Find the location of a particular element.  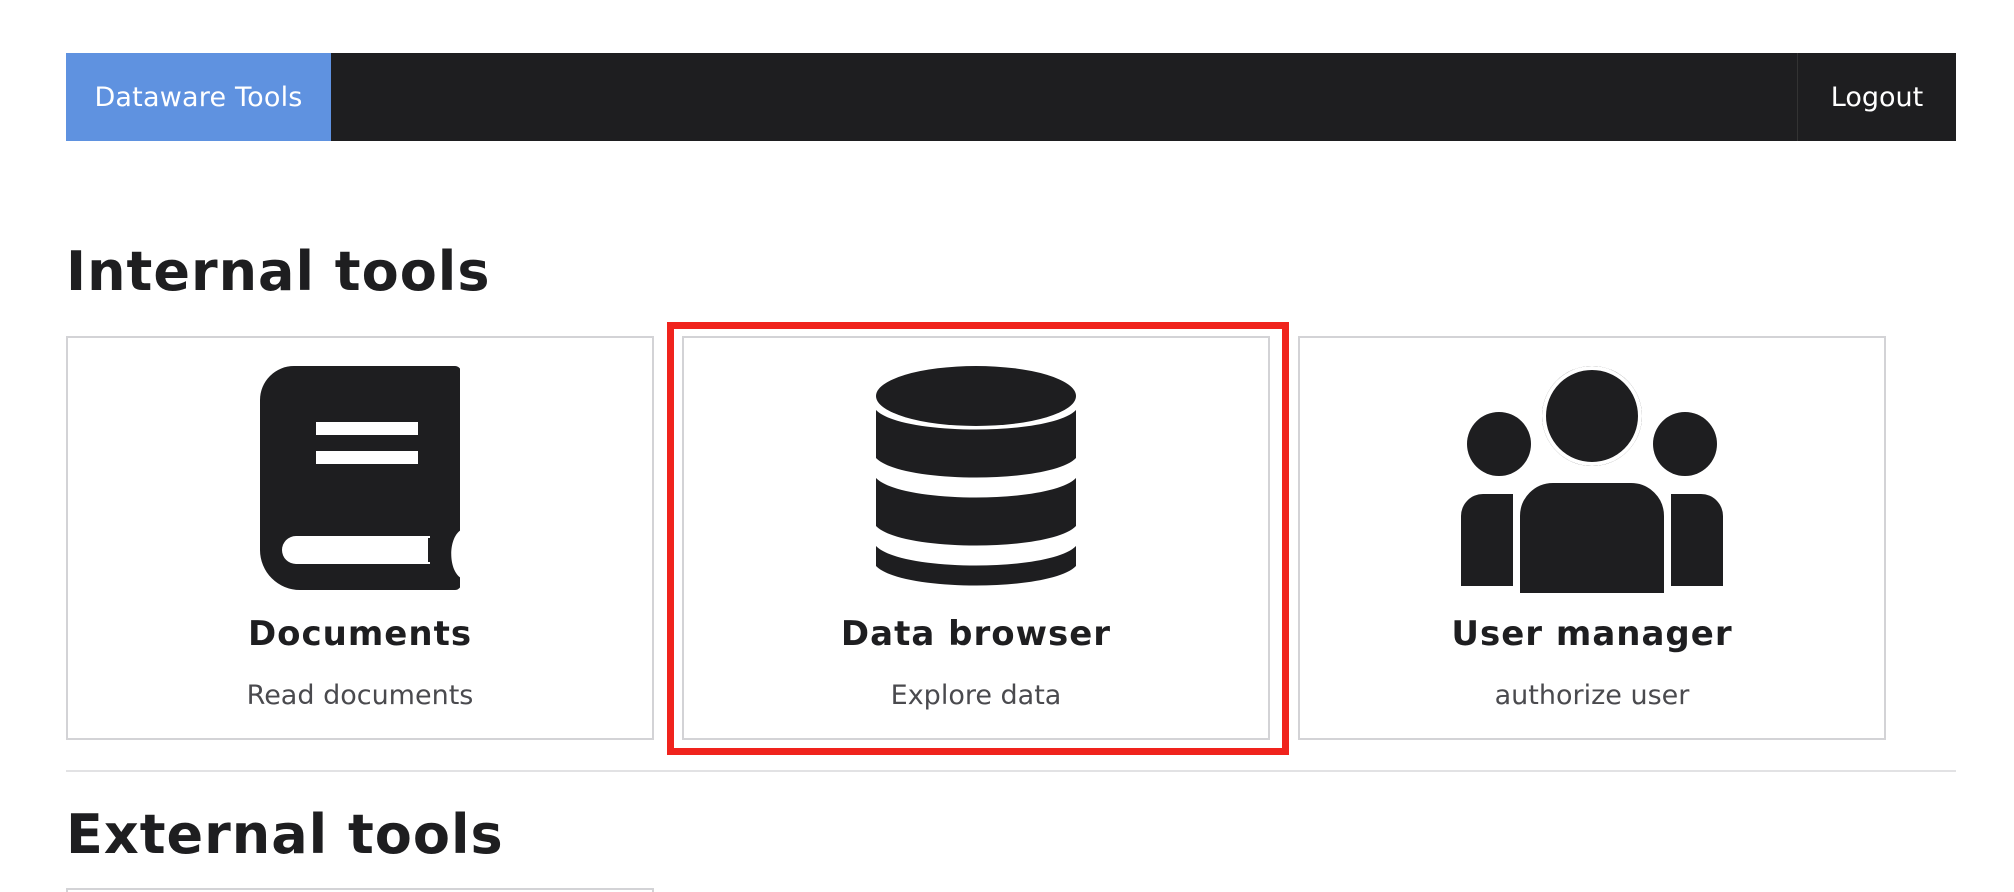

users-icon is located at coordinates (1592, 481).